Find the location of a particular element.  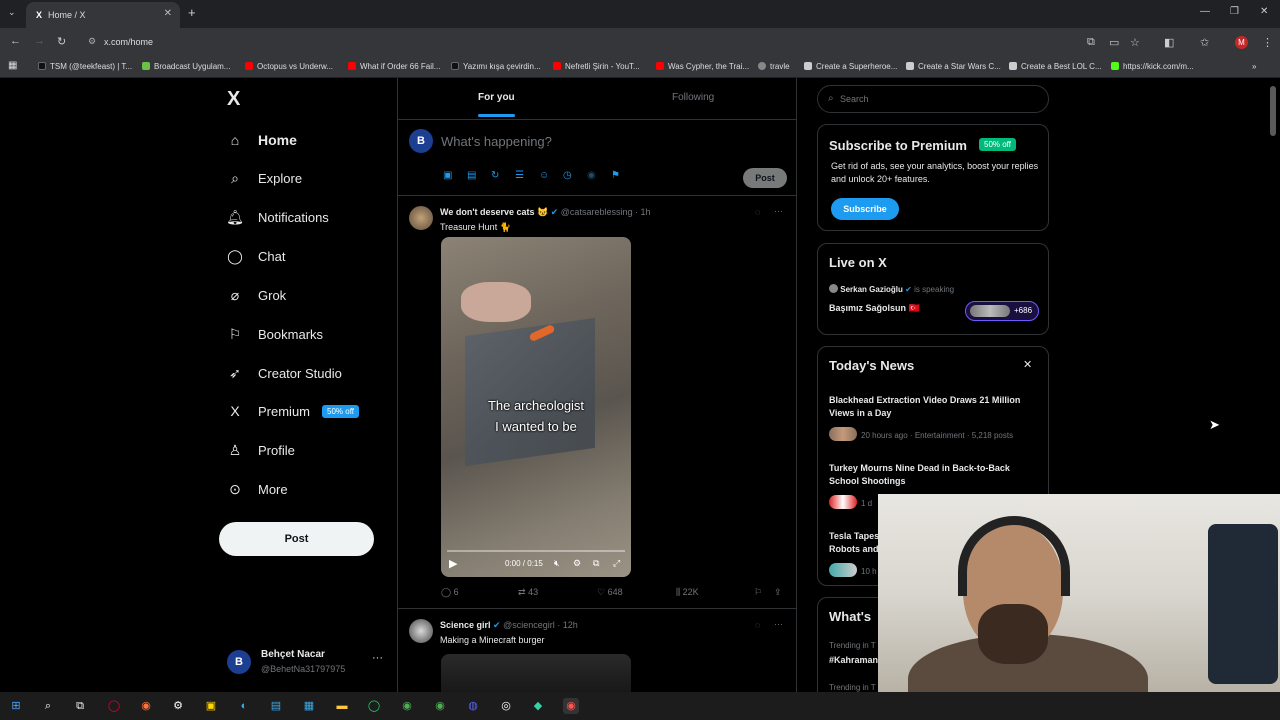

url-field: ⚙ x.com/home is located at coordinates (580, 42).